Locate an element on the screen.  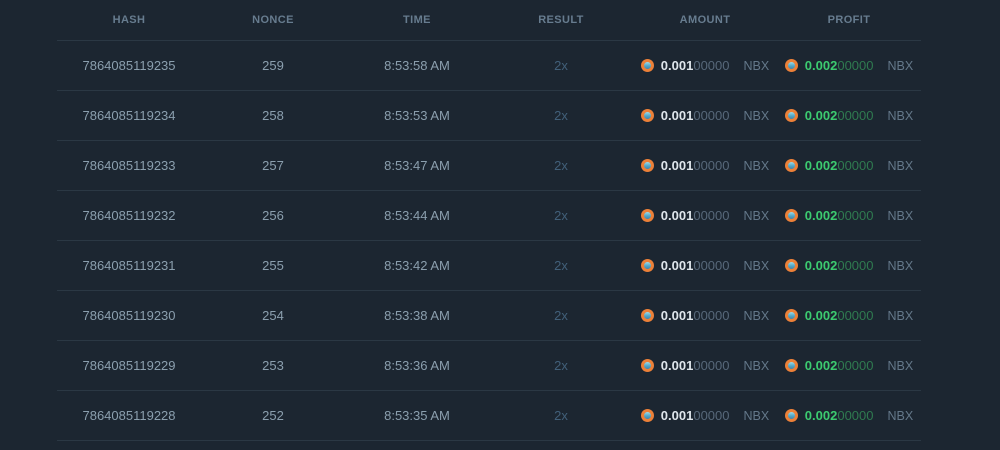
column-header-profit: PROFIT is located at coordinates (849, 20).